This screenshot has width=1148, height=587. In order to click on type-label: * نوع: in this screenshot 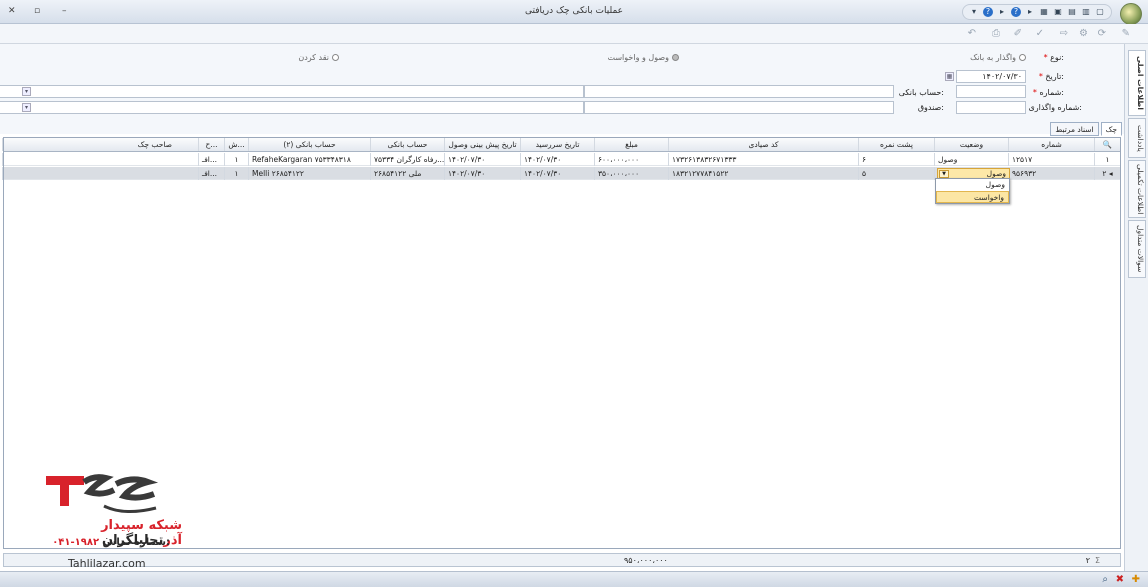, I will do `click(1053, 57)`.